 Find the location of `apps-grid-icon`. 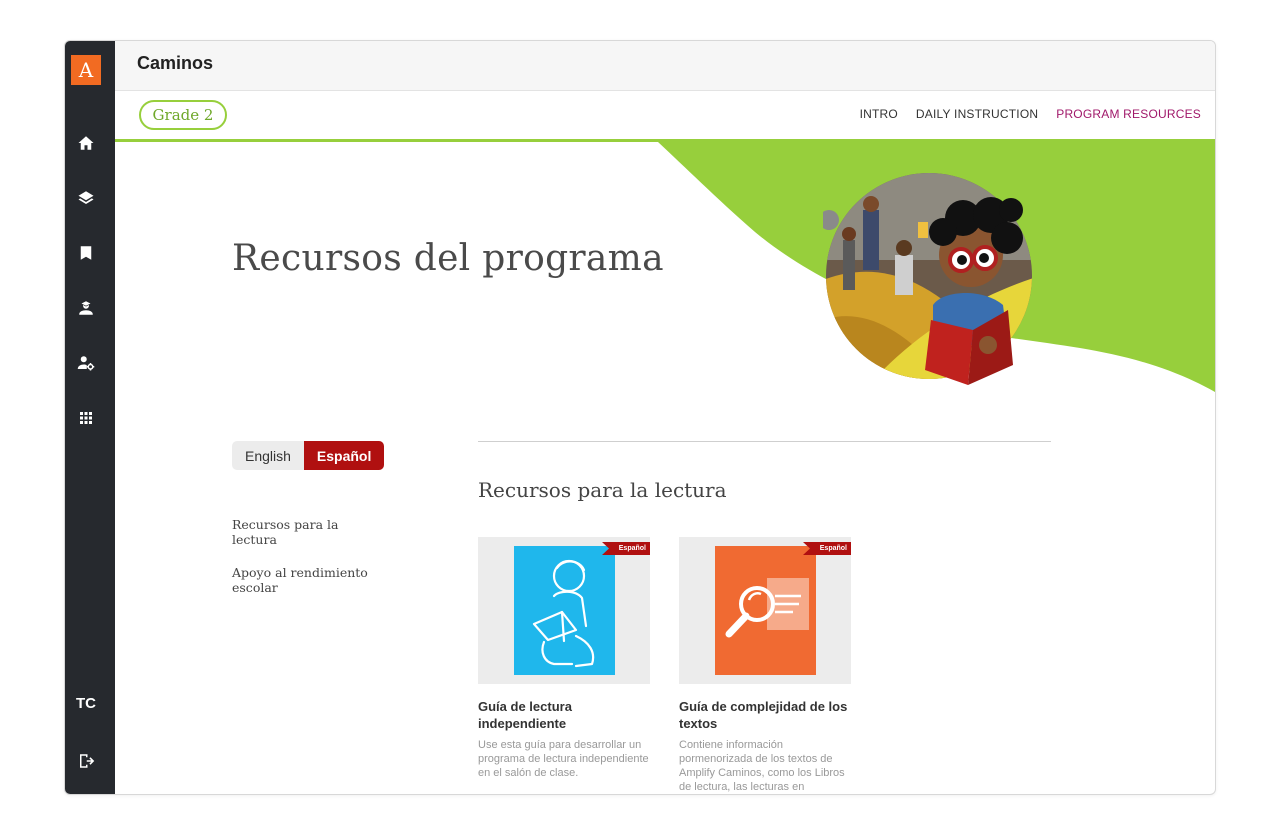

apps-grid-icon is located at coordinates (86, 418).